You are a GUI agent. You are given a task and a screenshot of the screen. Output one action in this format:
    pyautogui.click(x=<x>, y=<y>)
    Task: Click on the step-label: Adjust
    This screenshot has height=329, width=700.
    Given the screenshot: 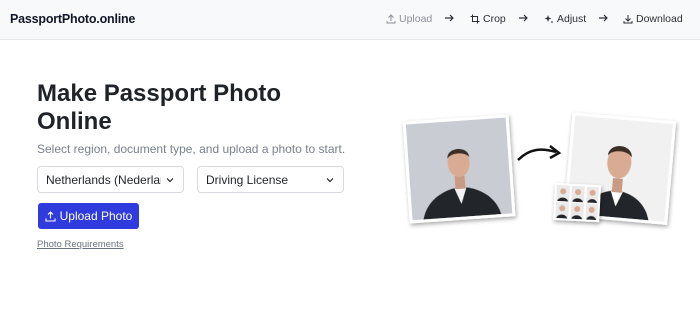 What is the action you would take?
    pyautogui.click(x=572, y=19)
    